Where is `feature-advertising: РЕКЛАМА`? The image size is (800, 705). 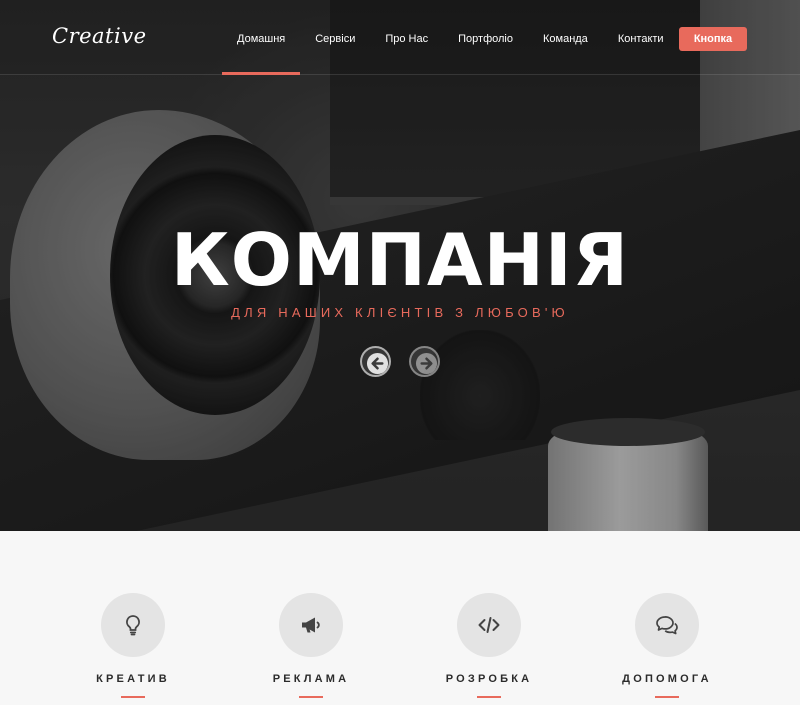 feature-advertising: РЕКЛАМА is located at coordinates (311, 645).